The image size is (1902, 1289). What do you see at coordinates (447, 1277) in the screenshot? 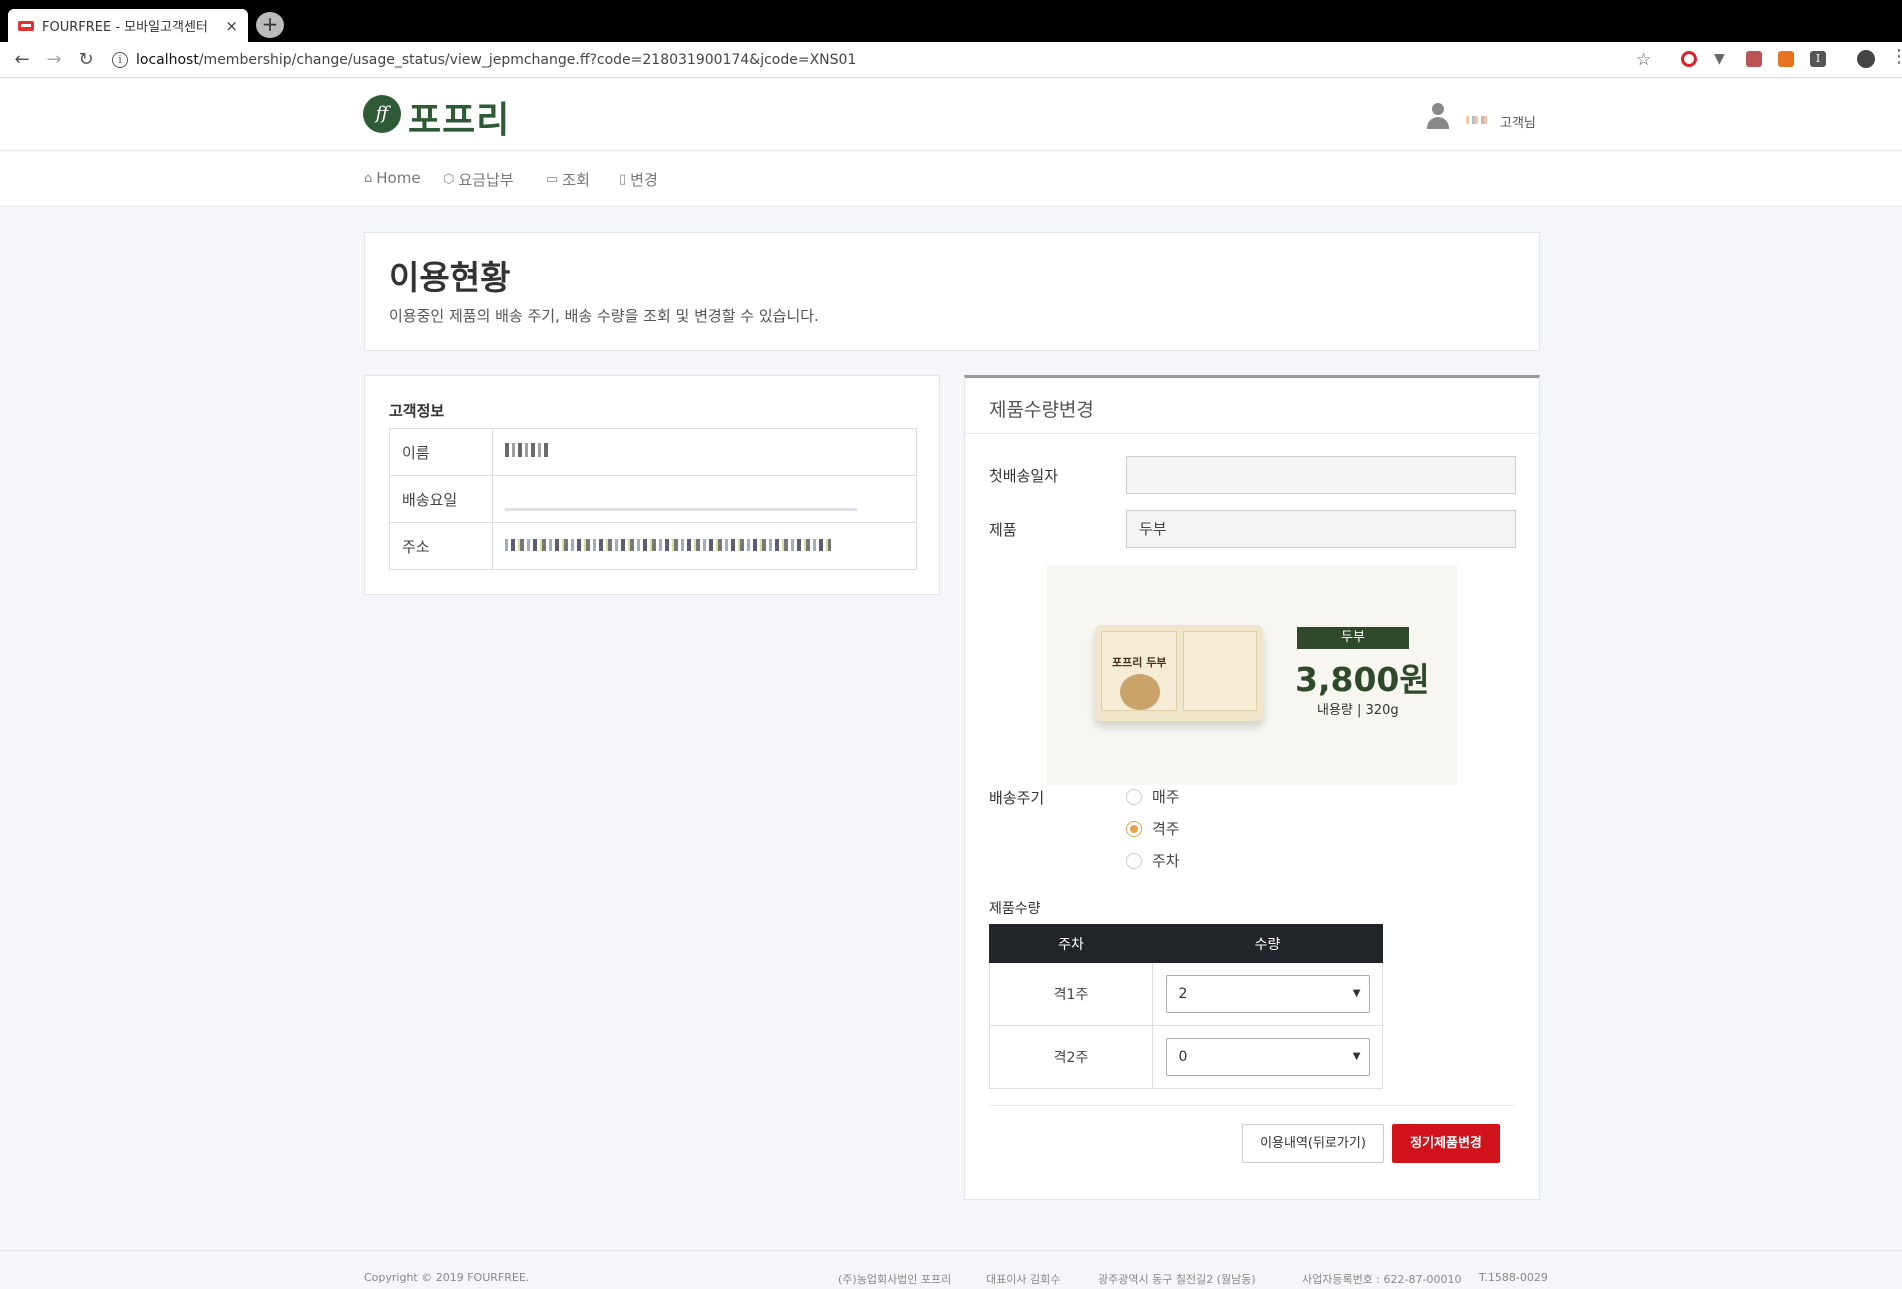
I see `copyright: Copyright © 2019 FOURFREE.` at bounding box center [447, 1277].